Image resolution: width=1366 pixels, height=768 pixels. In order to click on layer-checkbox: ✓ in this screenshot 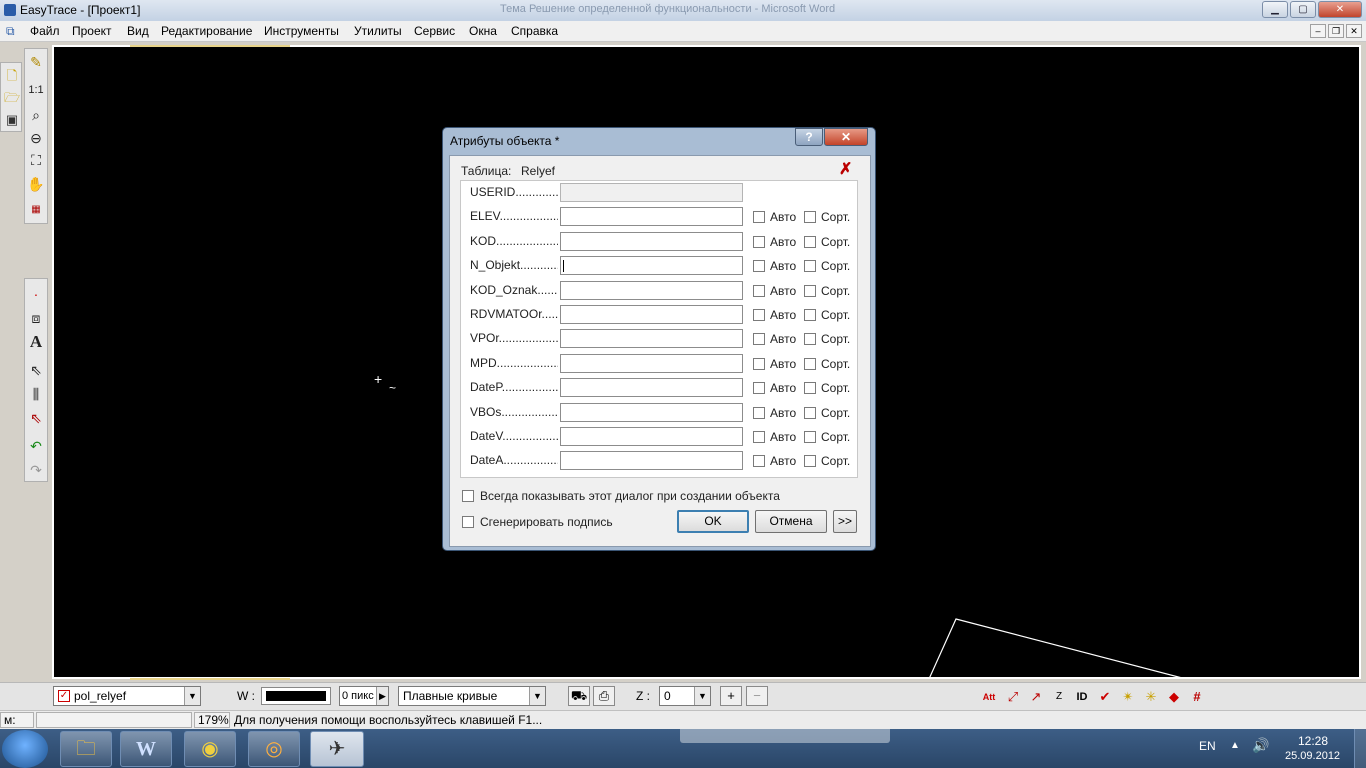, I will do `click(64, 696)`.